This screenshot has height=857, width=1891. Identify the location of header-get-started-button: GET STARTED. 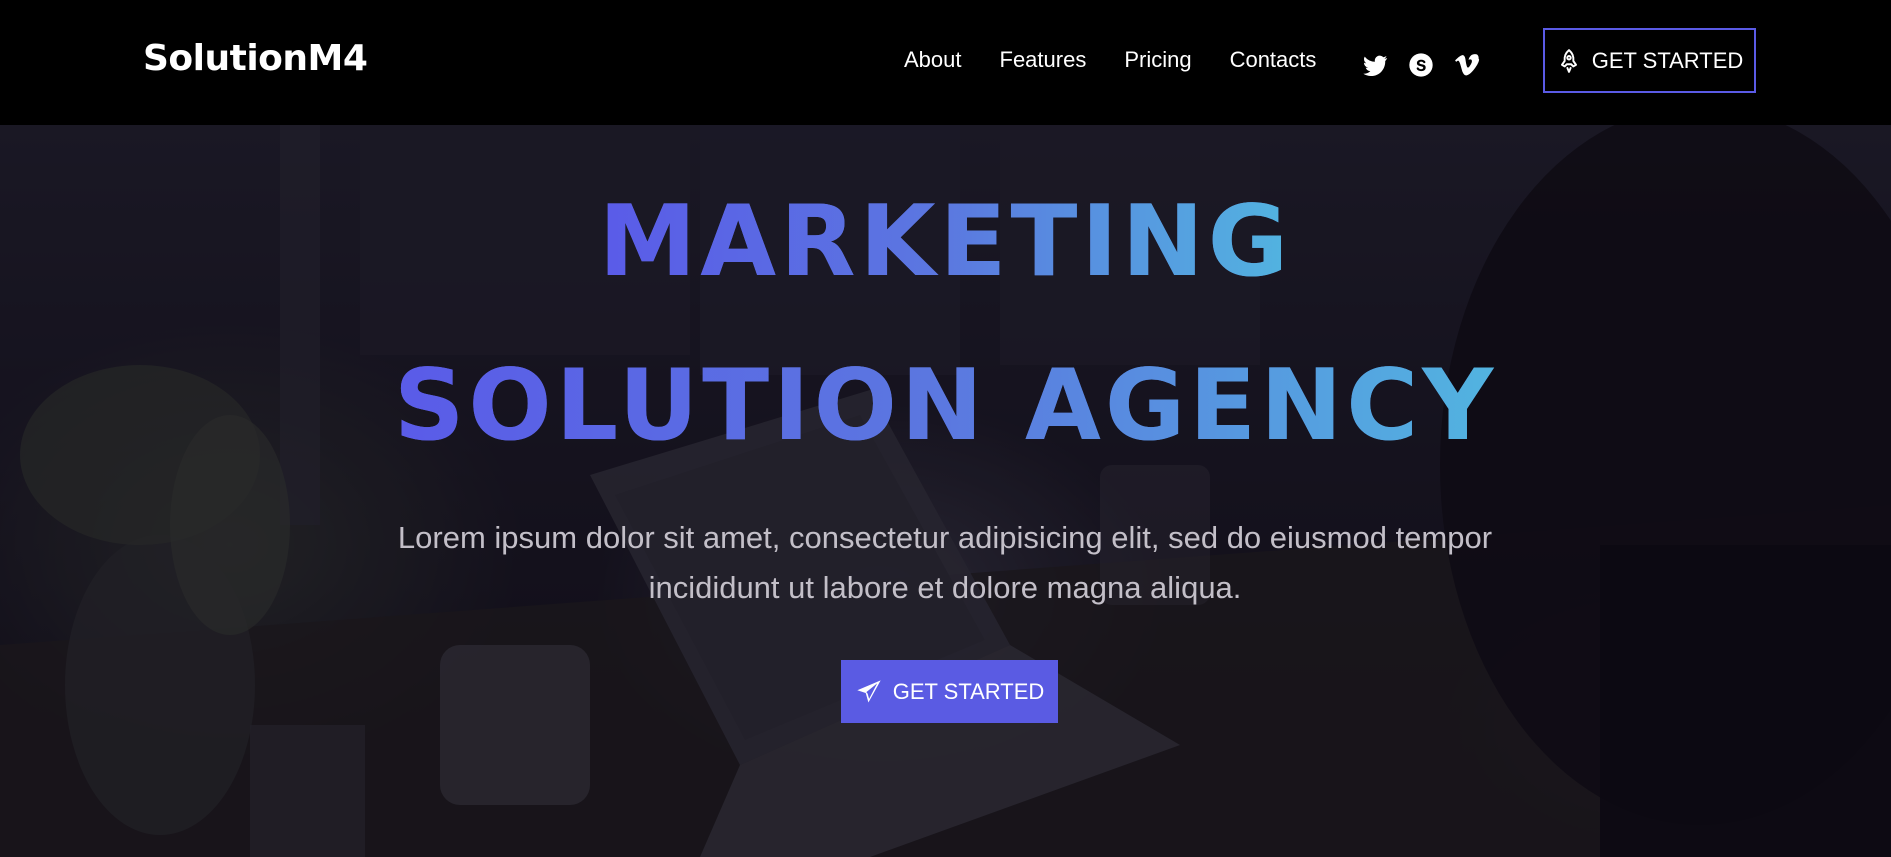
(1649, 60).